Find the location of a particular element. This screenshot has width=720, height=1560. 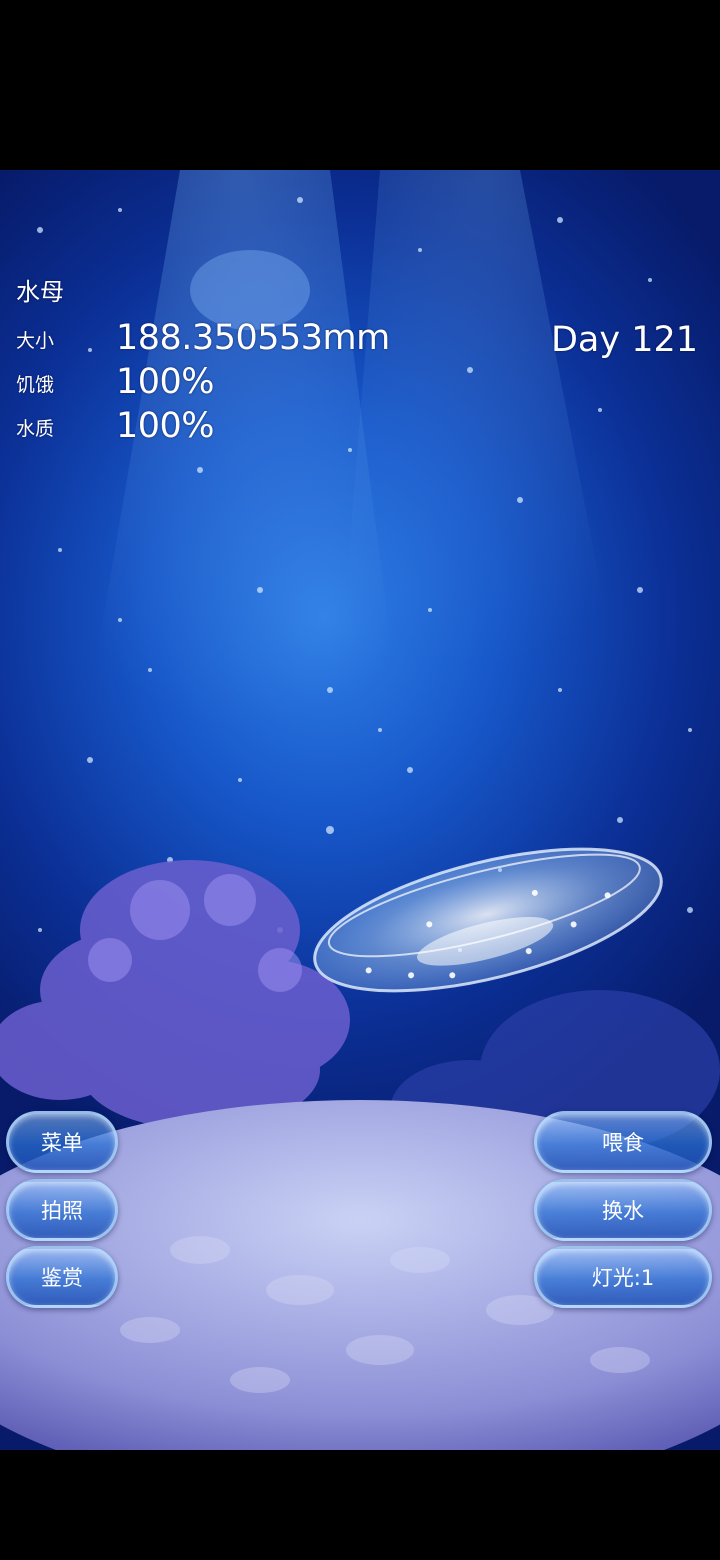

feed-button: 喂食 is located at coordinates (623, 1142).